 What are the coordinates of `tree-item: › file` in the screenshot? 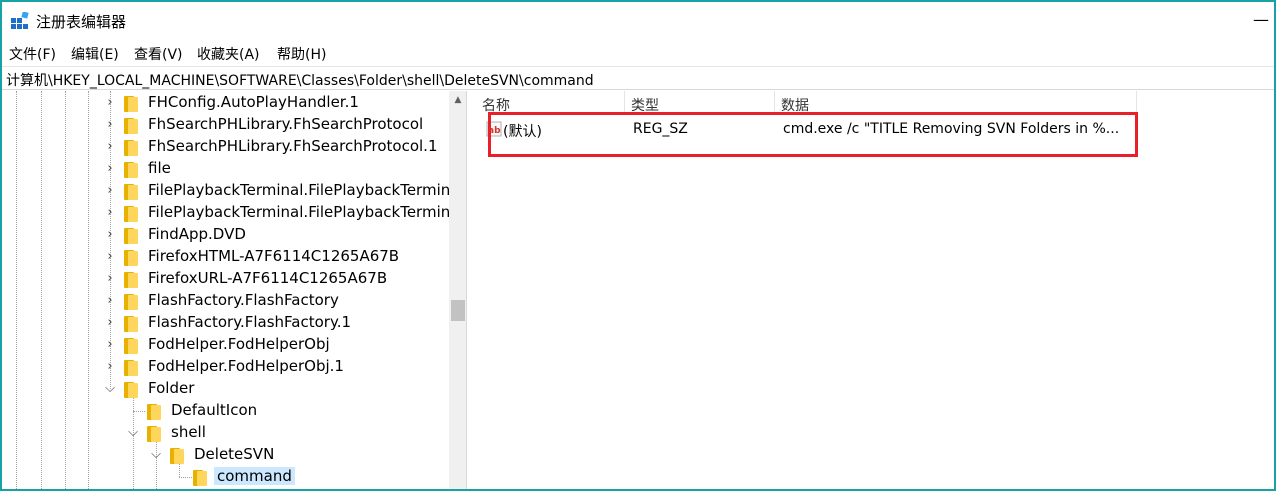 It's located at (226, 169).